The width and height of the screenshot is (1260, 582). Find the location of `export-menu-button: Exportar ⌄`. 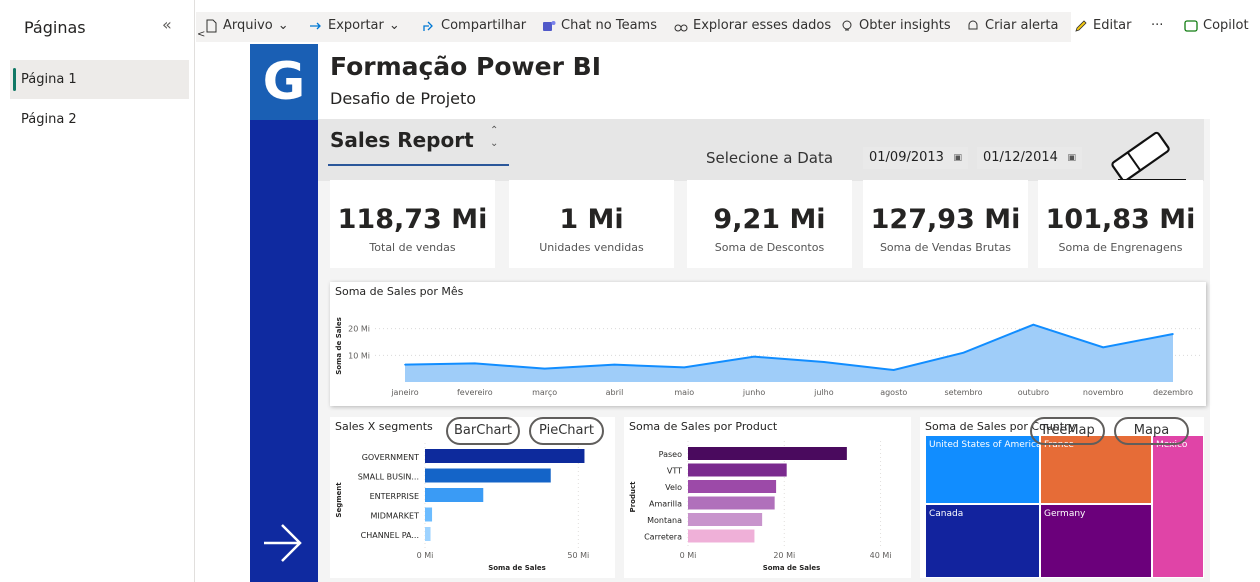

export-menu-button: Exportar ⌄ is located at coordinates (354, 25).